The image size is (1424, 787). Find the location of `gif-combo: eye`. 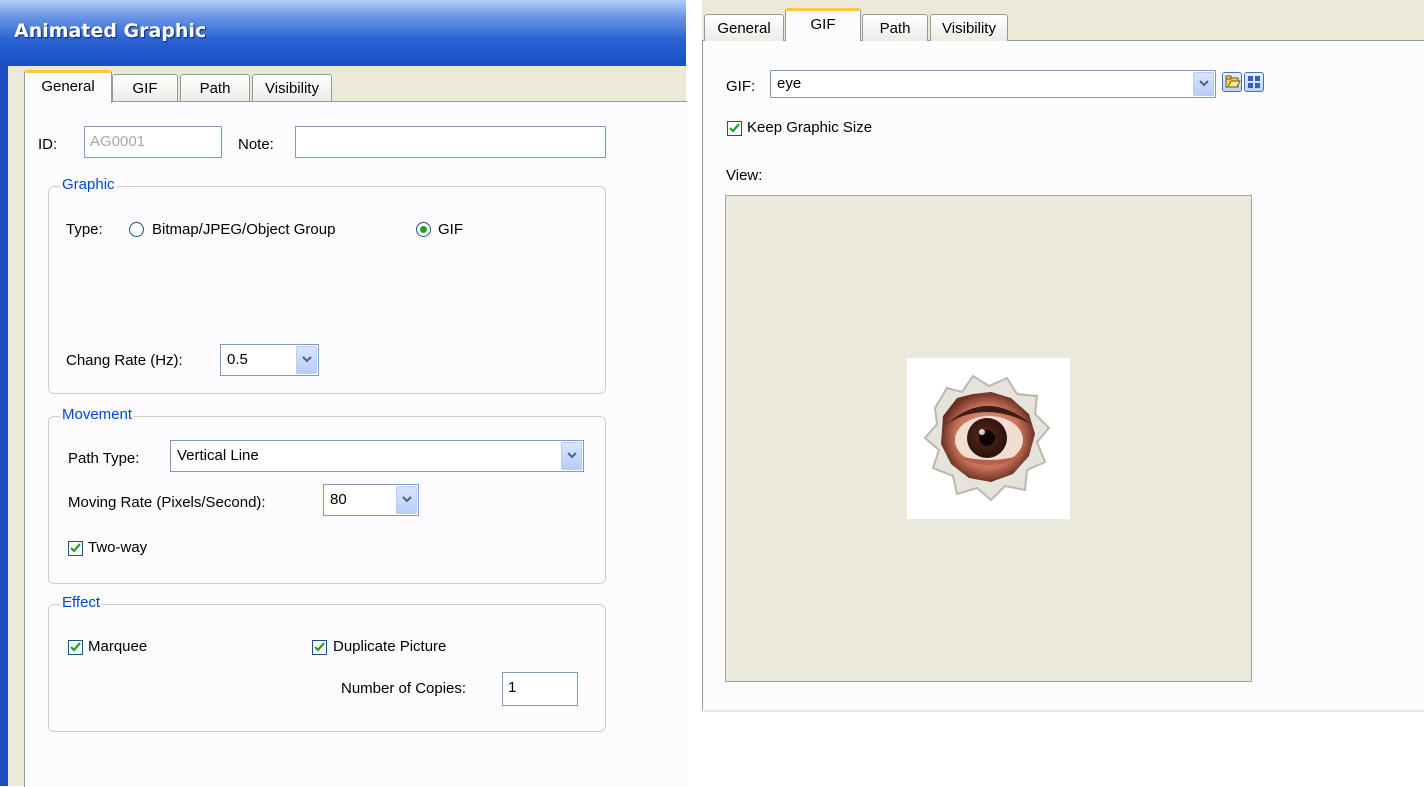

gif-combo: eye is located at coordinates (993, 84).